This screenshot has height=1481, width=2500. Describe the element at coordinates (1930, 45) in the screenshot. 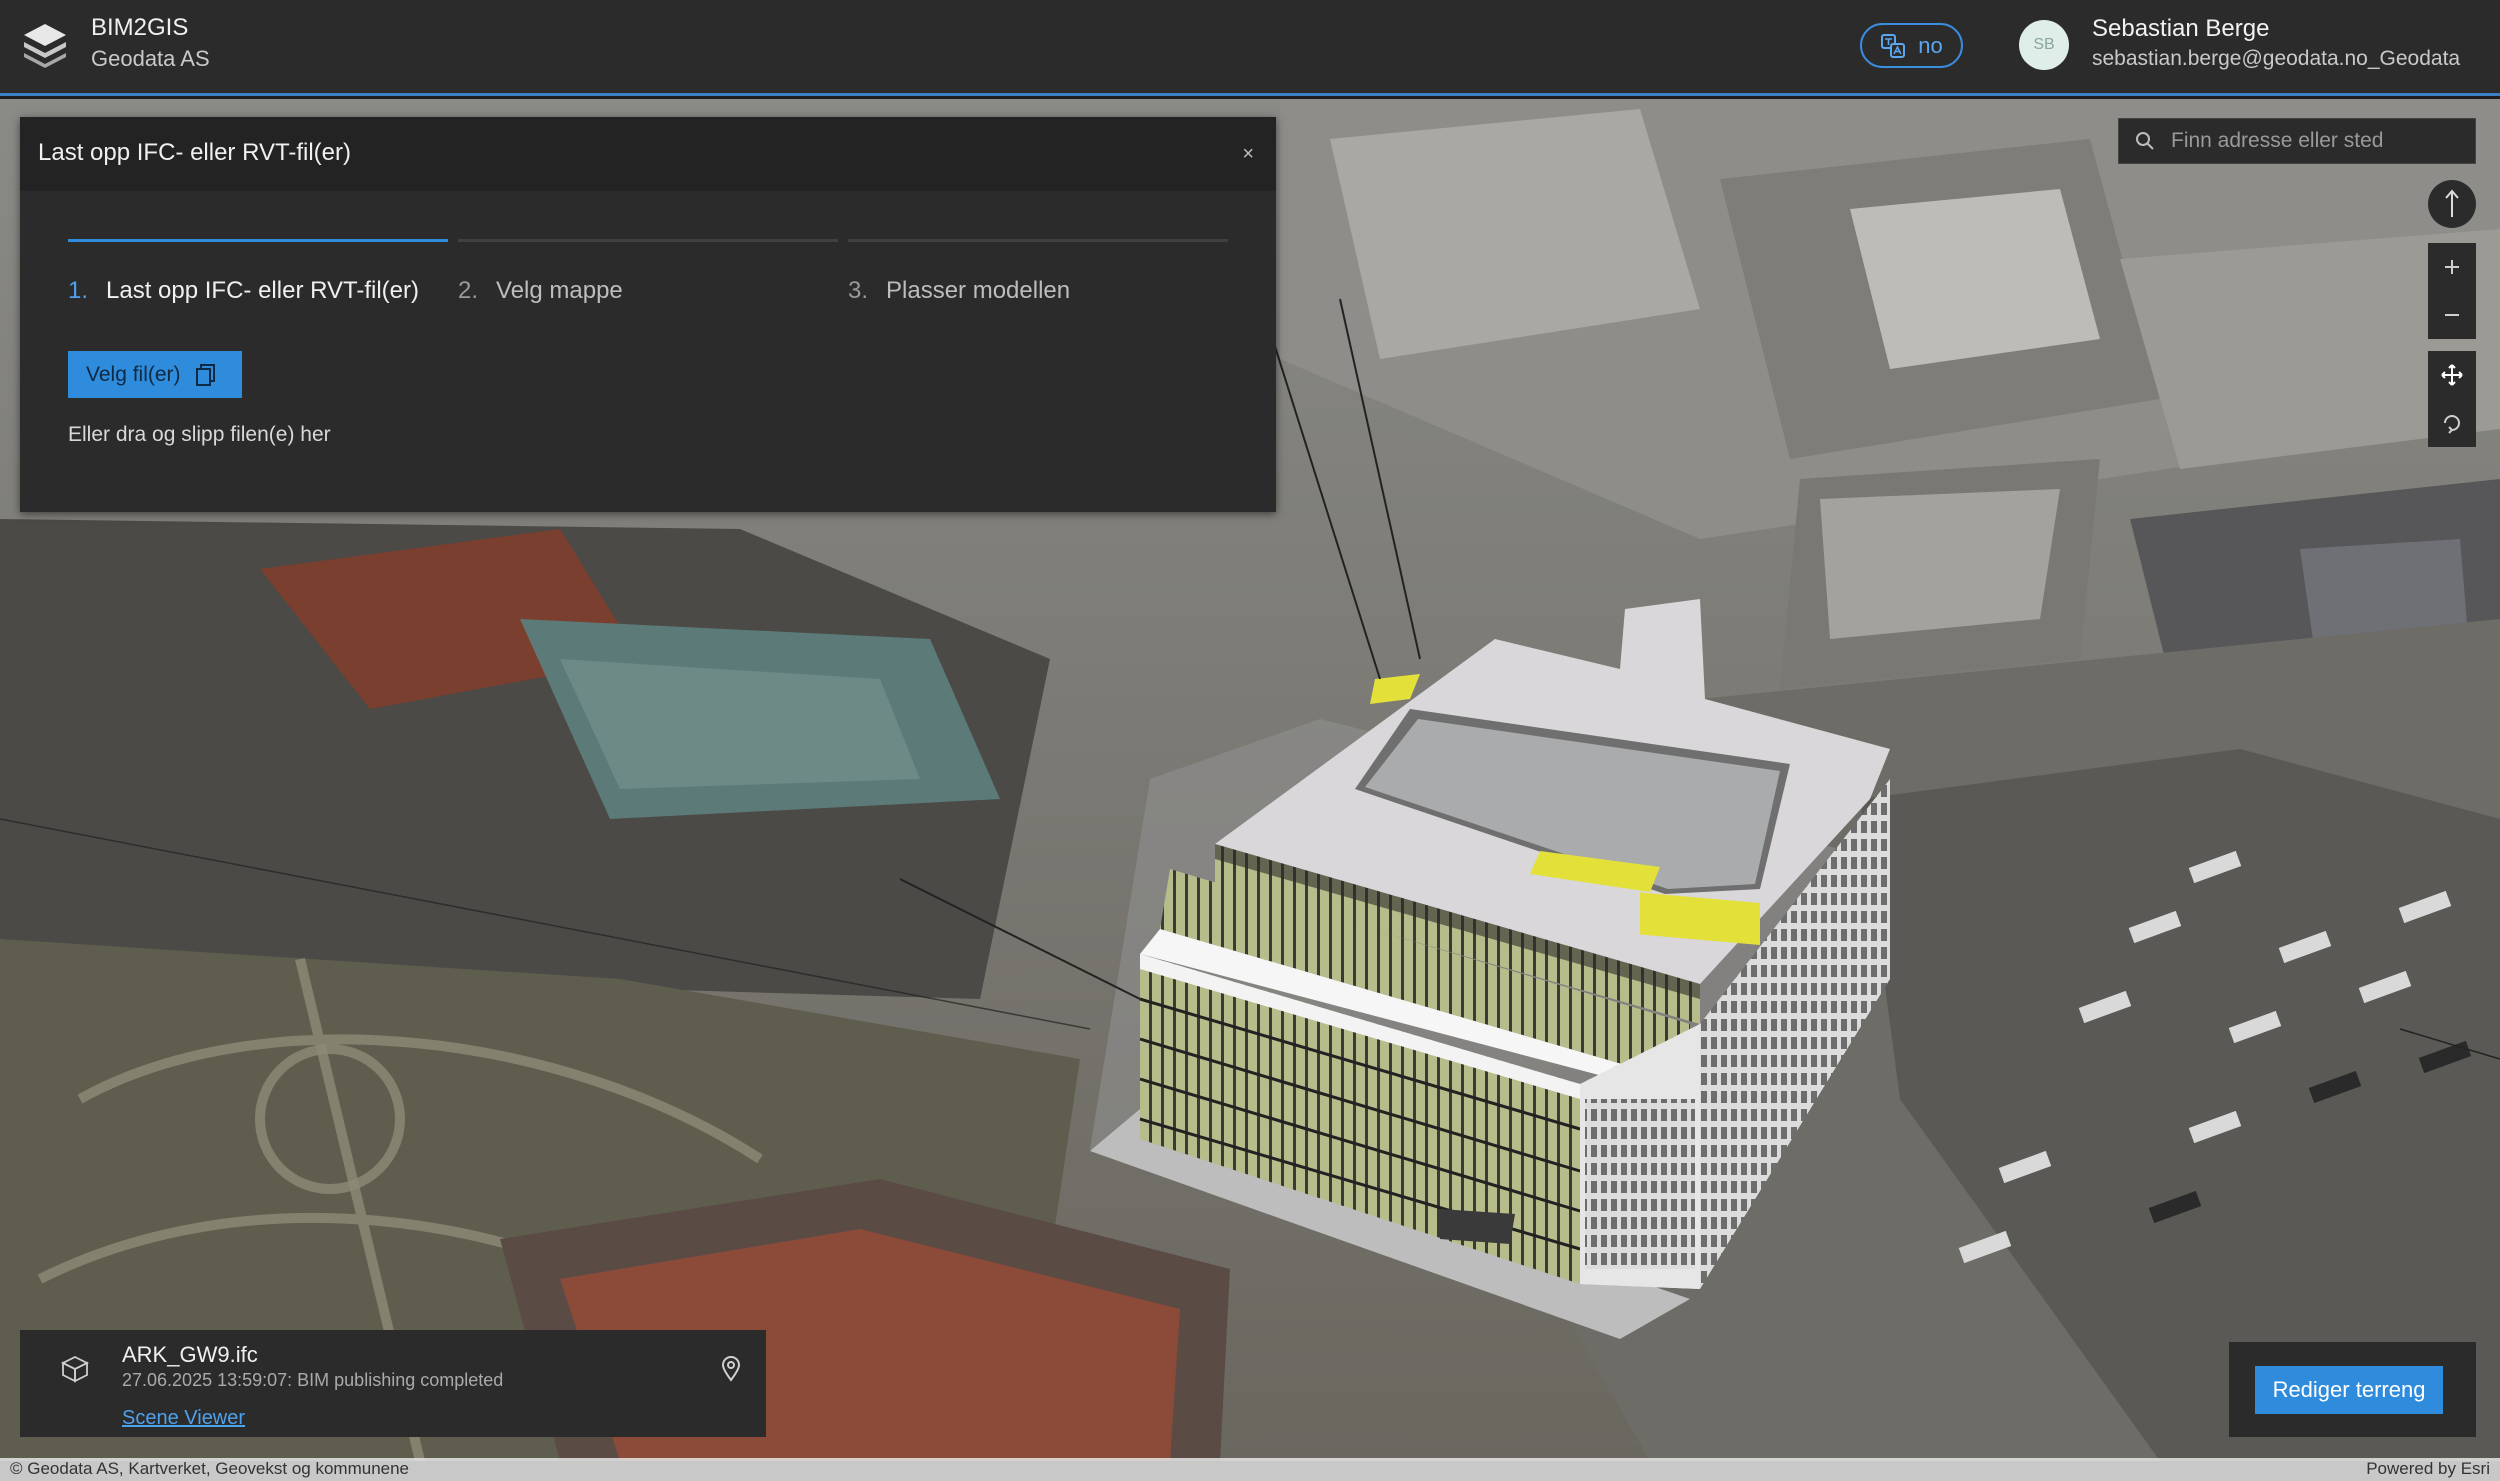

I see `language-label: no` at that location.